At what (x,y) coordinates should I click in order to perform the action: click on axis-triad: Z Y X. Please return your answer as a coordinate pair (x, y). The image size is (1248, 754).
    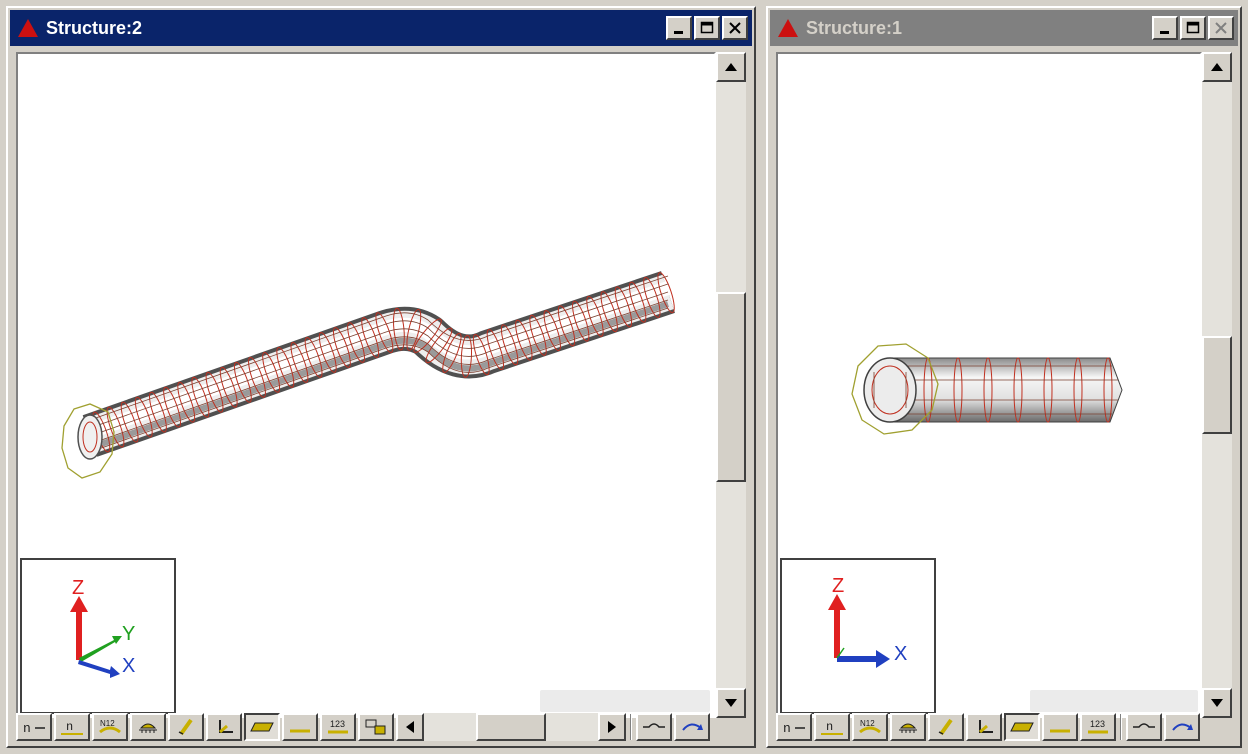
    Looking at the image, I should click on (98, 636).